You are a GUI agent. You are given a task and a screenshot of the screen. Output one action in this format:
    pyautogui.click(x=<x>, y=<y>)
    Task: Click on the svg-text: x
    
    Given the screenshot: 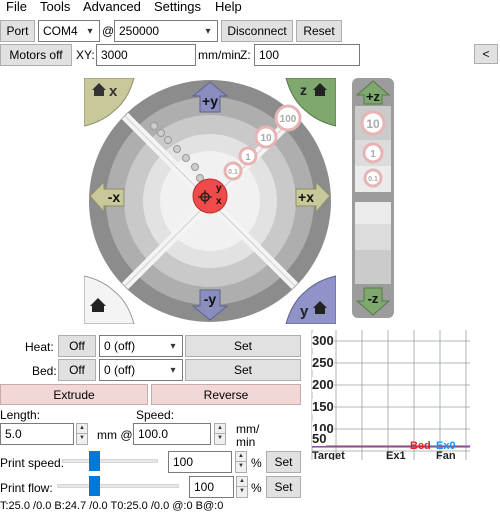 What is the action you would take?
    pyautogui.click(x=219, y=201)
    